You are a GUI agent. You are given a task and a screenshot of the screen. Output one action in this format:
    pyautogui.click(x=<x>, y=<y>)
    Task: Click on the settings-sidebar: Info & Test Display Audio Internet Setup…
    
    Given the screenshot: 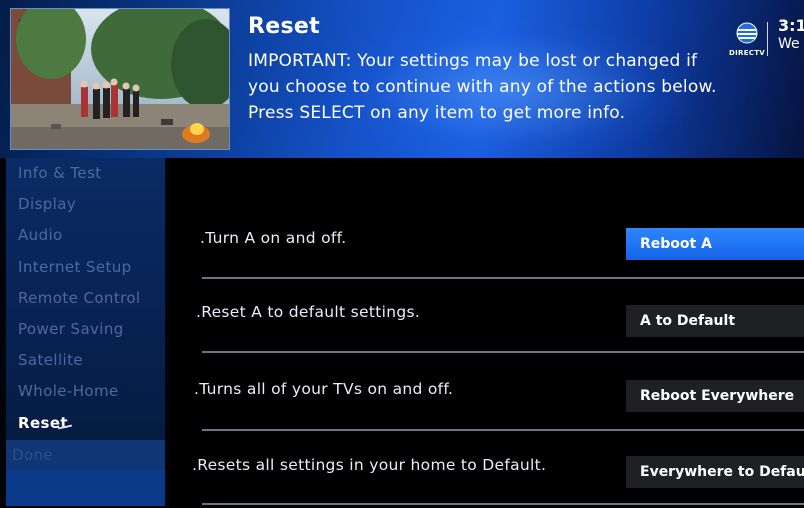 What is the action you would take?
    pyautogui.click(x=85, y=314)
    